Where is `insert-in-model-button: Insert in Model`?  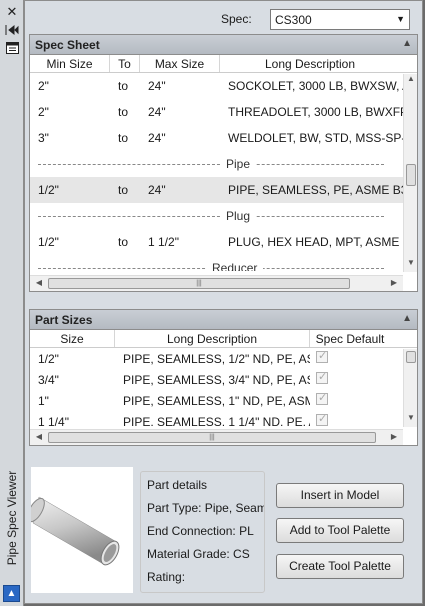 insert-in-model-button: Insert in Model is located at coordinates (340, 495).